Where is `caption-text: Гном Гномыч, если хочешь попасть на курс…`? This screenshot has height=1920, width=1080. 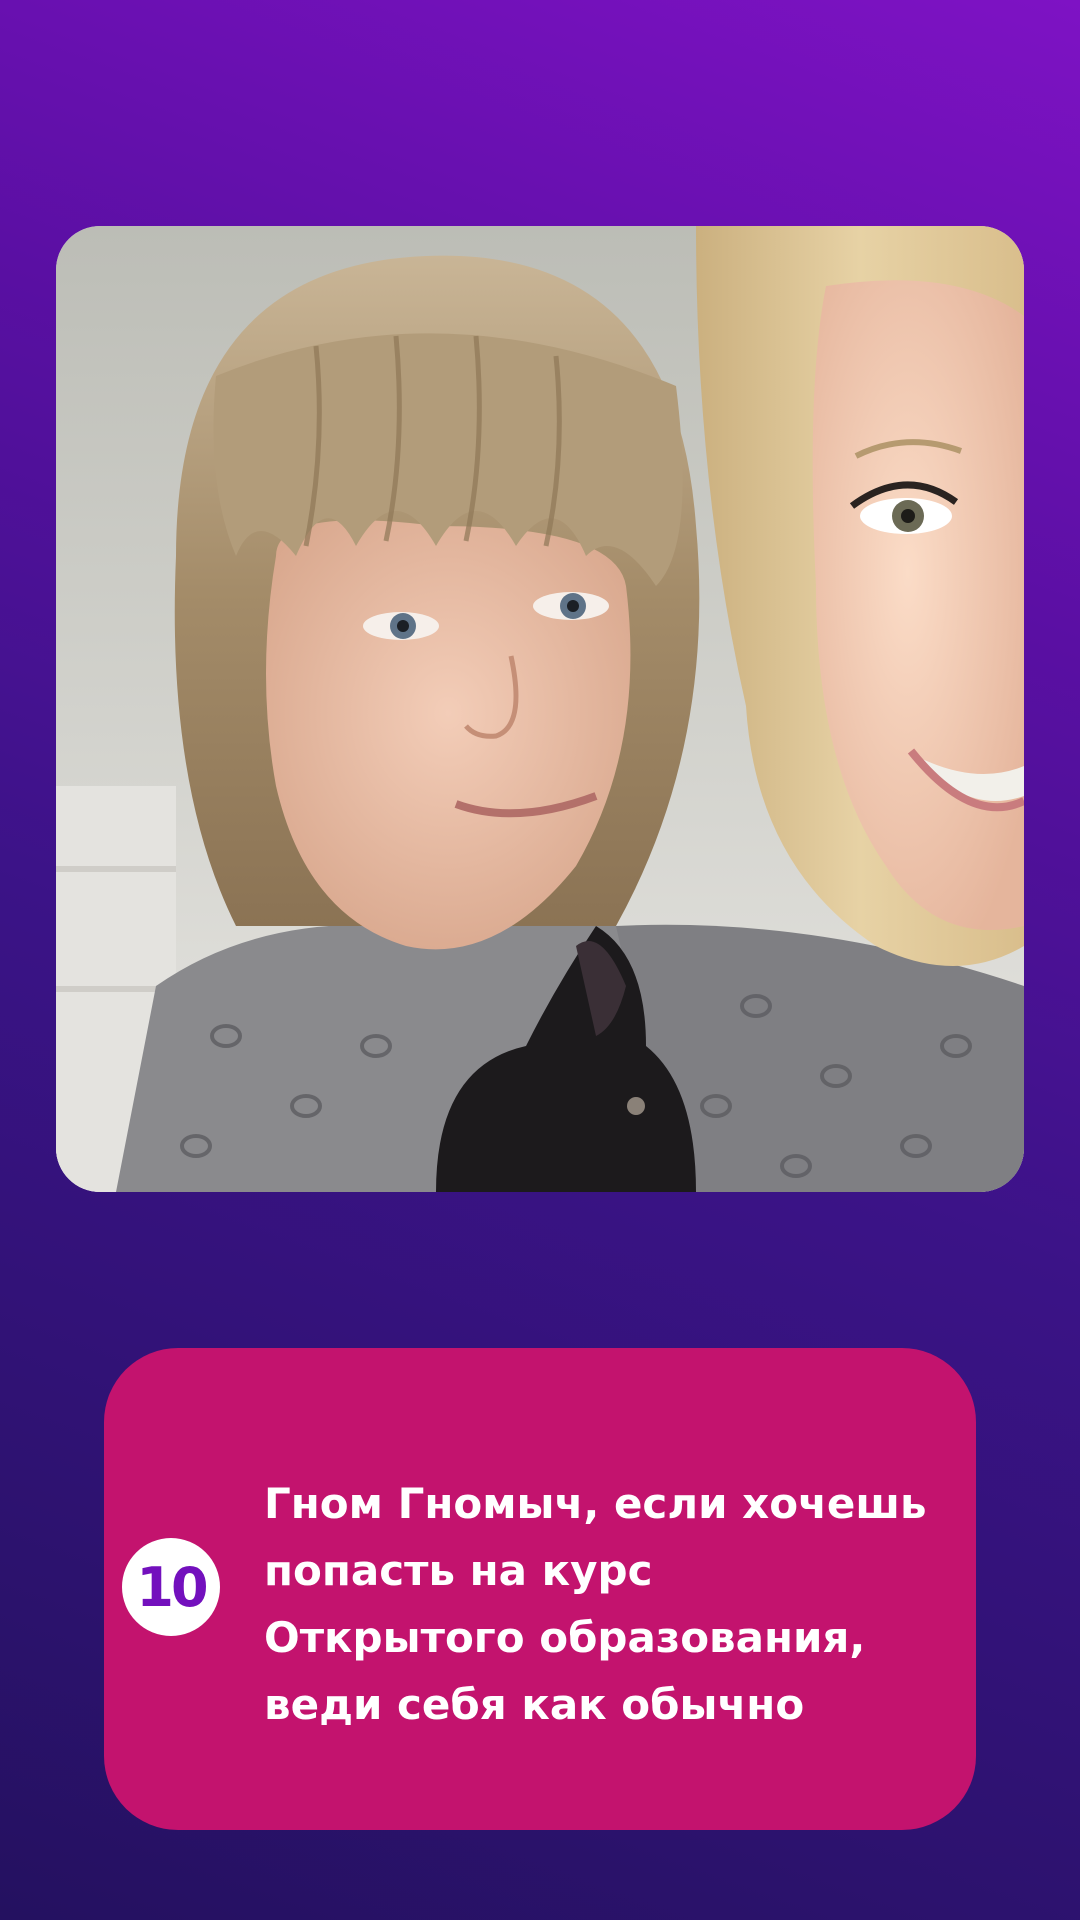 caption-text: Гном Гномыч, если хочешь попасть на курс… is located at coordinates (609, 1604).